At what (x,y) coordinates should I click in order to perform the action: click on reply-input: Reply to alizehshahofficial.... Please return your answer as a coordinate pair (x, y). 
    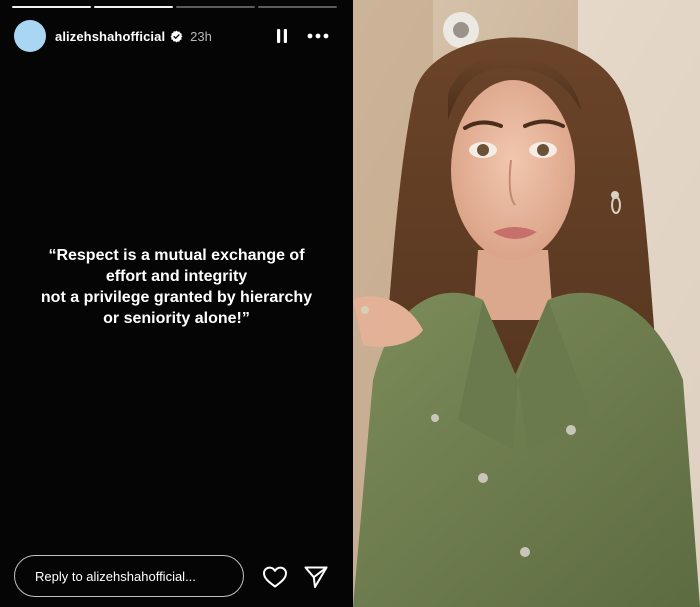
    Looking at the image, I should click on (129, 576).